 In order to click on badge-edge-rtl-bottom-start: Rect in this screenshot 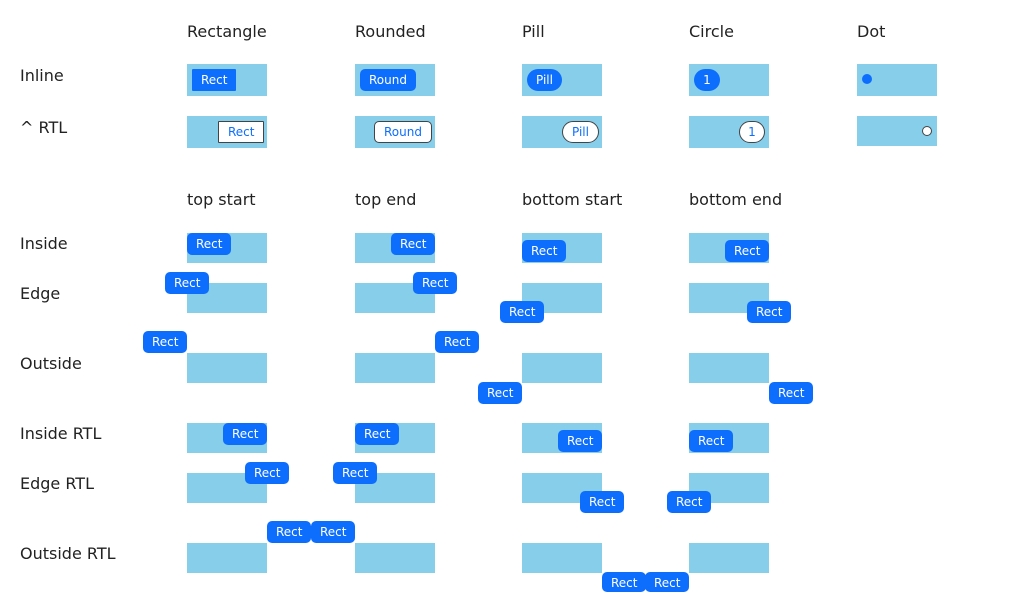, I will do `click(602, 502)`.